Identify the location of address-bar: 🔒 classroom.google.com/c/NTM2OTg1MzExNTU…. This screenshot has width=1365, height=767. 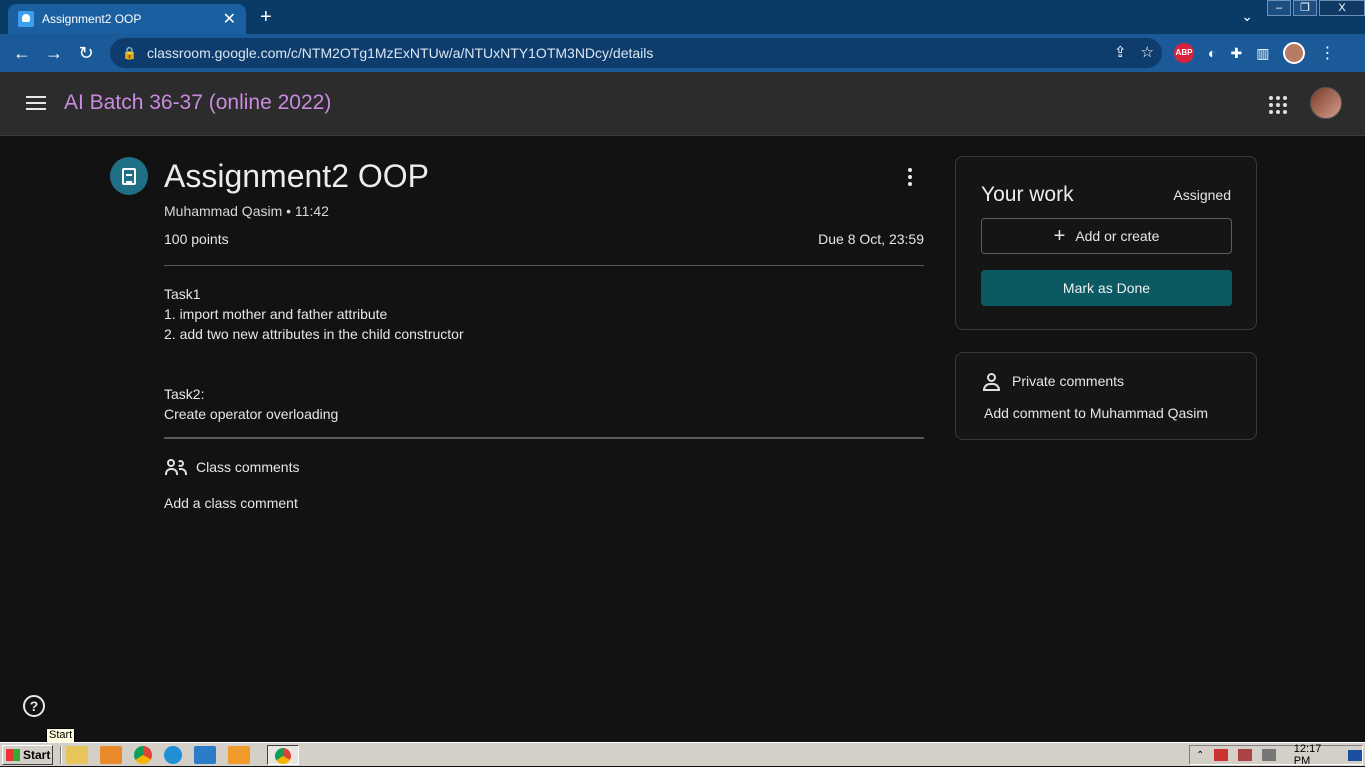
(636, 53).